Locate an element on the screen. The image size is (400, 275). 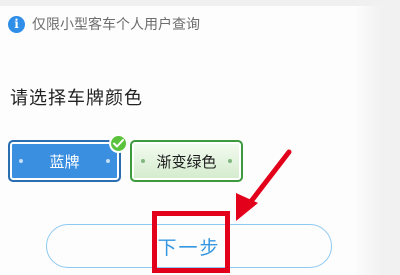
annotation-arrow-icon is located at coordinates (264, 185).